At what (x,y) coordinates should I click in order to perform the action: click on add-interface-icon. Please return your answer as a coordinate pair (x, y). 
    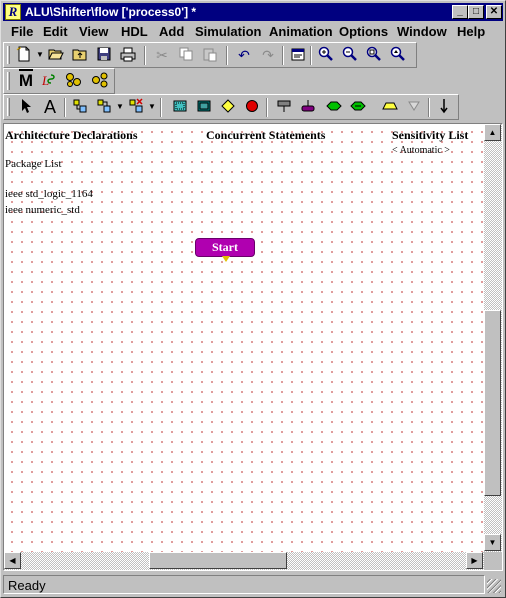
    Looking at the image, I should click on (80, 107).